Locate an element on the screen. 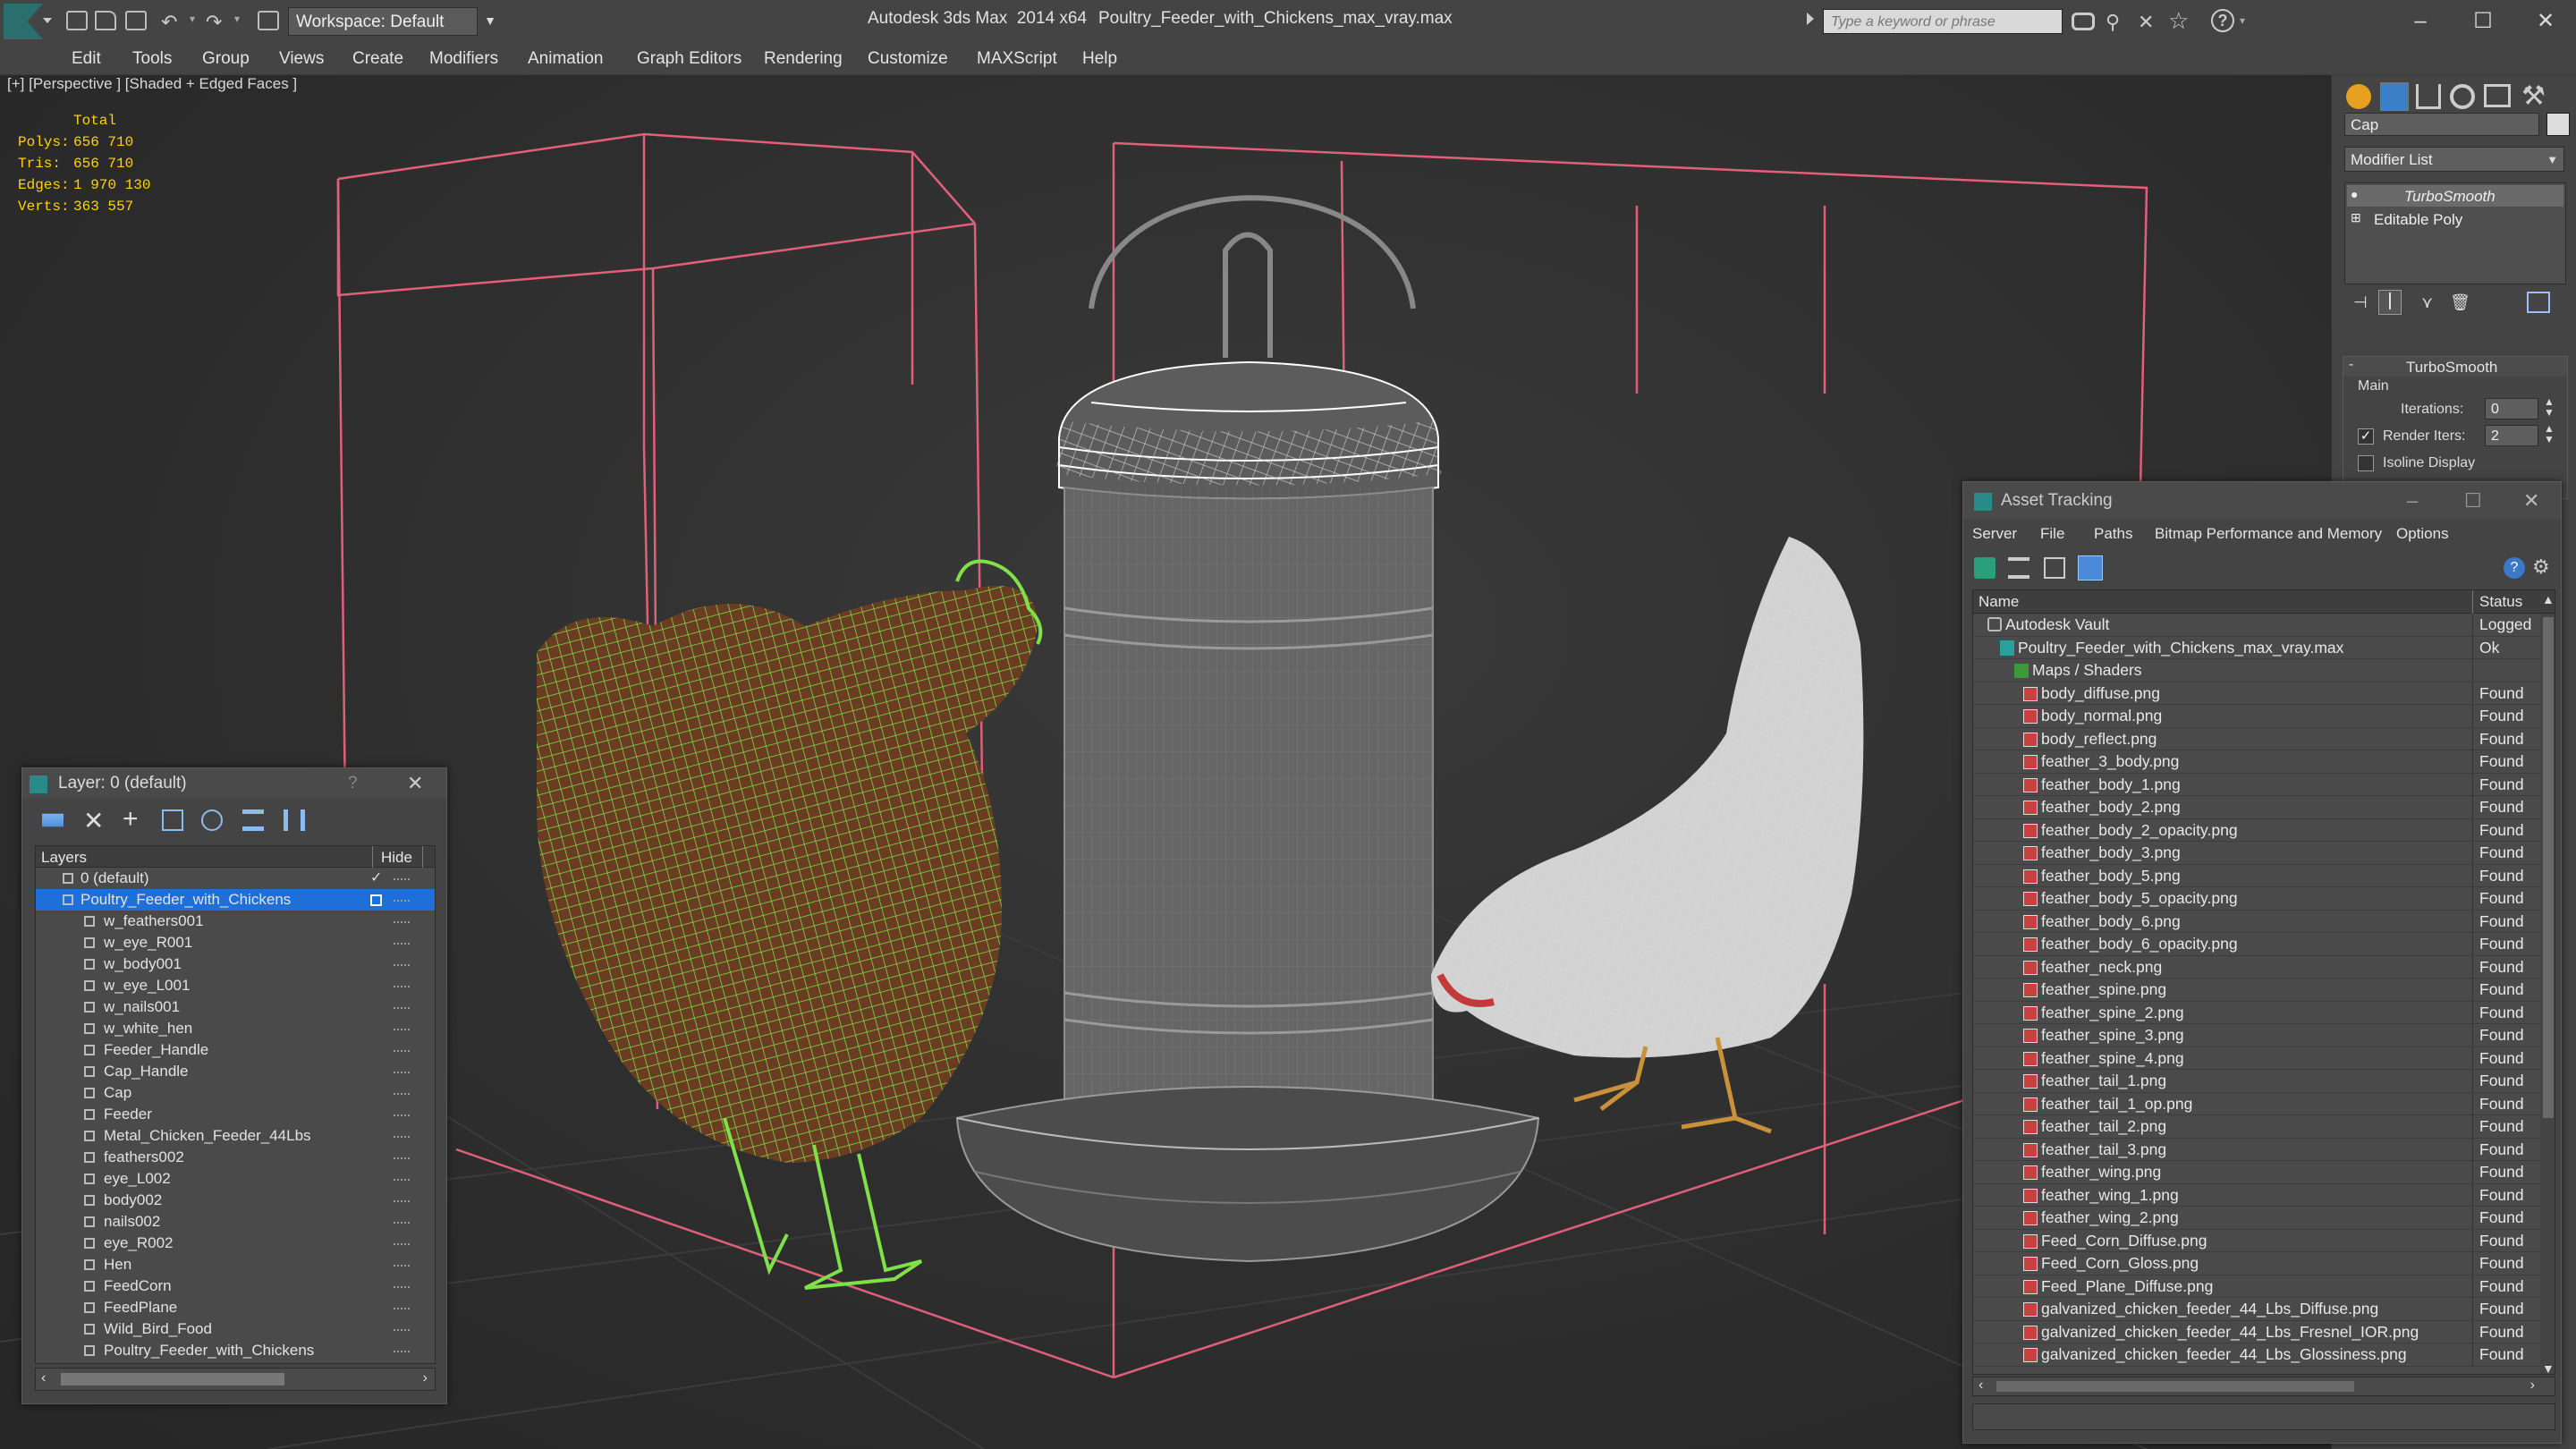  communication-icon: ✕ is located at coordinates (2146, 22).